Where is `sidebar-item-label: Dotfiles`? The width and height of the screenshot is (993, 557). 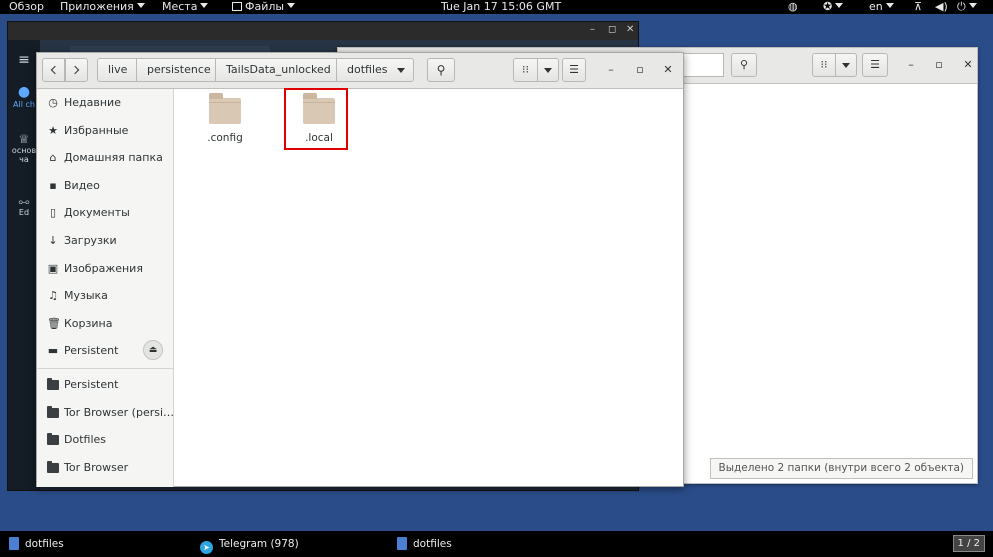
sidebar-item-label: Dotfiles is located at coordinates (85, 439).